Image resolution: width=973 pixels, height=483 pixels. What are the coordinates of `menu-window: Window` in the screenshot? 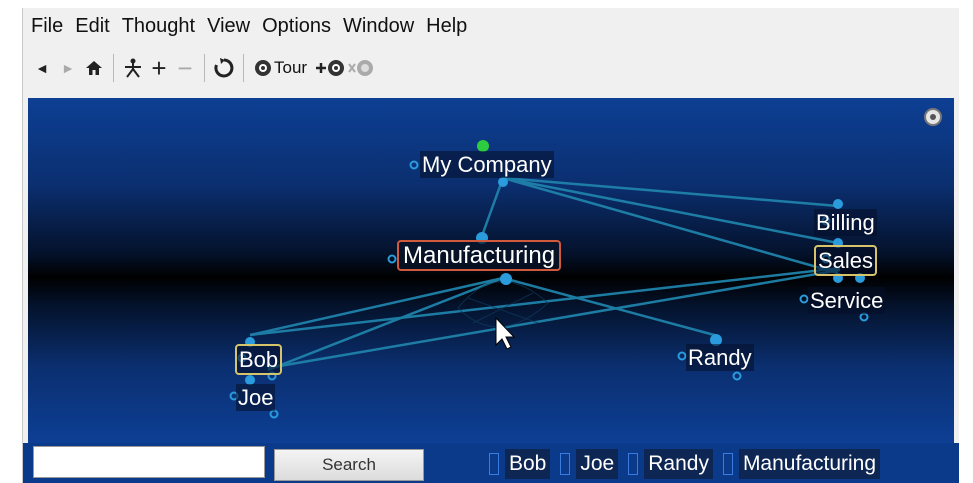 It's located at (376, 26).